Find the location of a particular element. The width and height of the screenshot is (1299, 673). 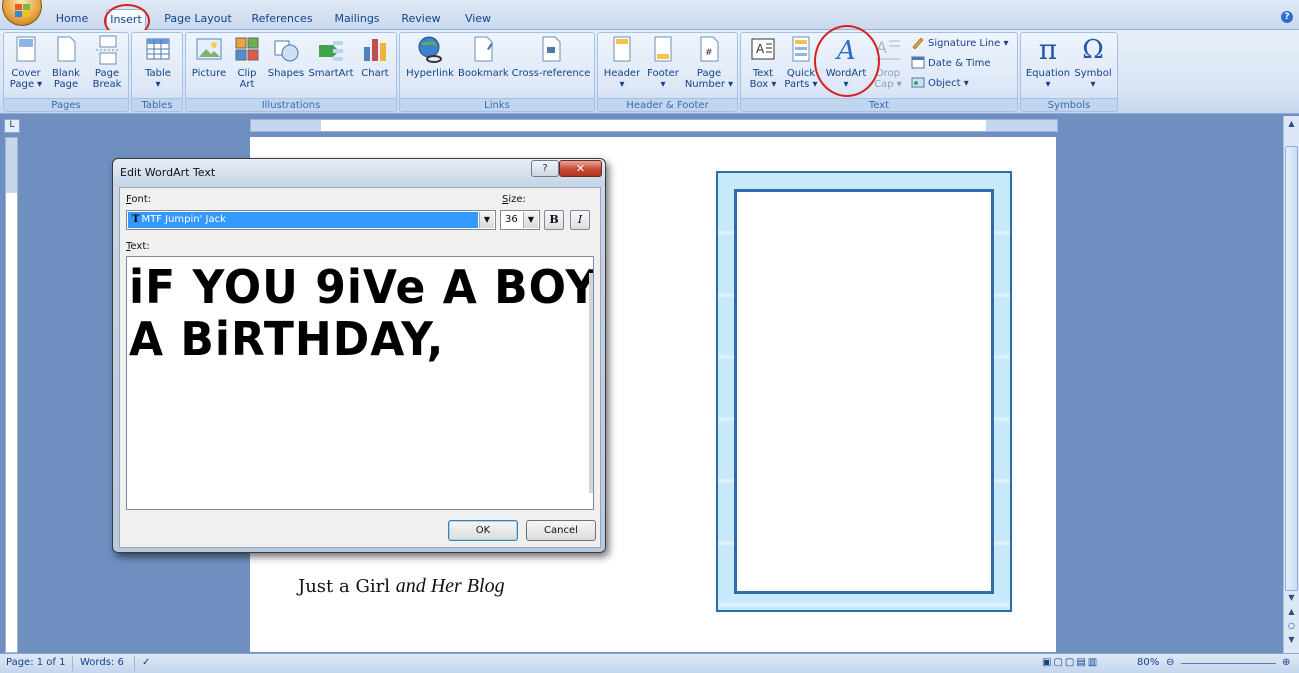

zoom-in-icon: ⊕ is located at coordinates (1286, 662).